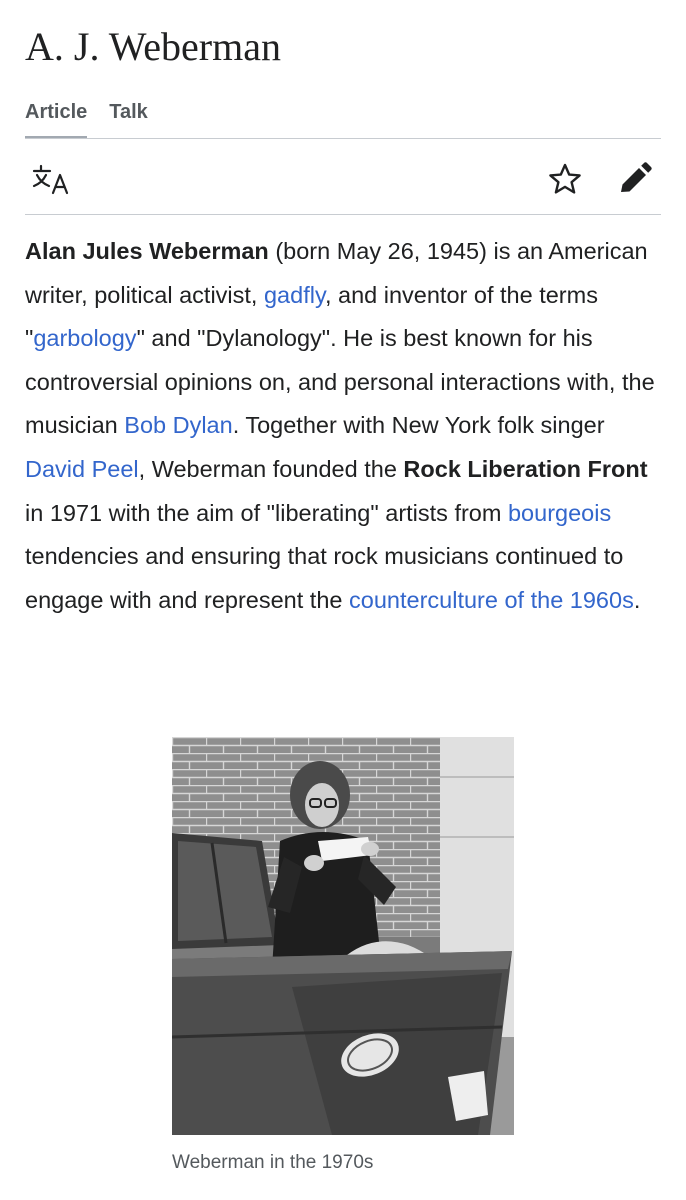 The width and height of the screenshot is (686, 1200). I want to click on toolbar-divider, so click(343, 214).